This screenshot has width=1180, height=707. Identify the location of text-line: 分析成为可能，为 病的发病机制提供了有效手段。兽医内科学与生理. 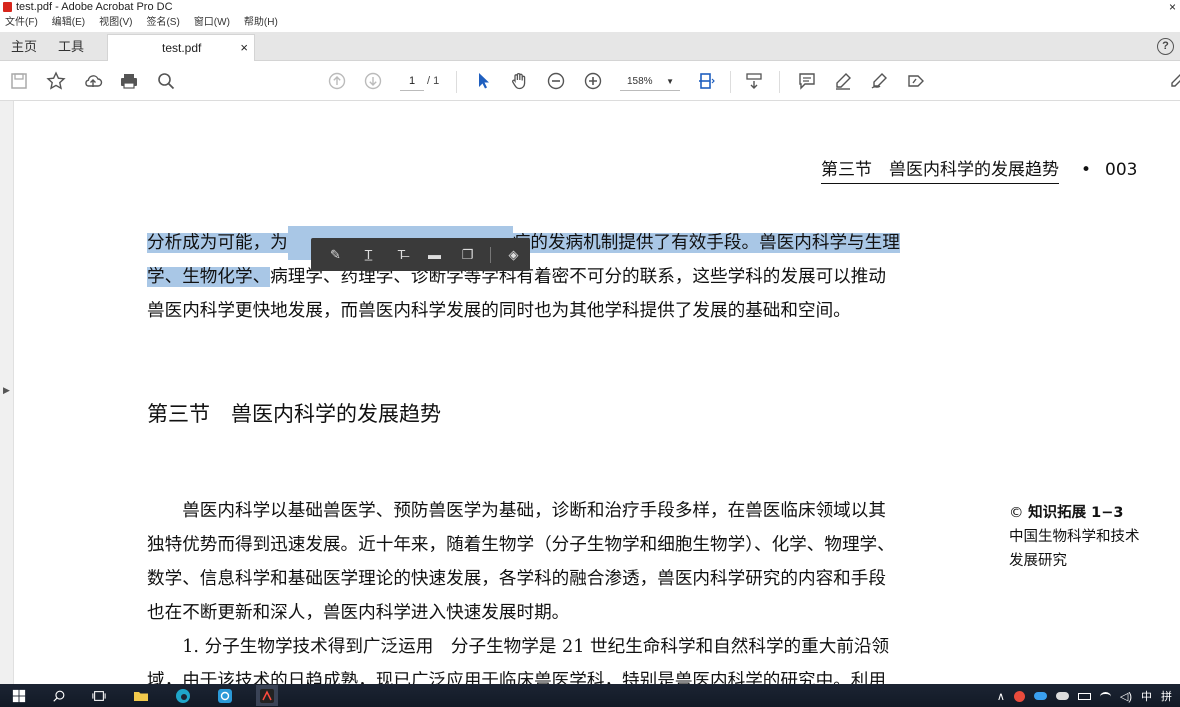
(569, 243).